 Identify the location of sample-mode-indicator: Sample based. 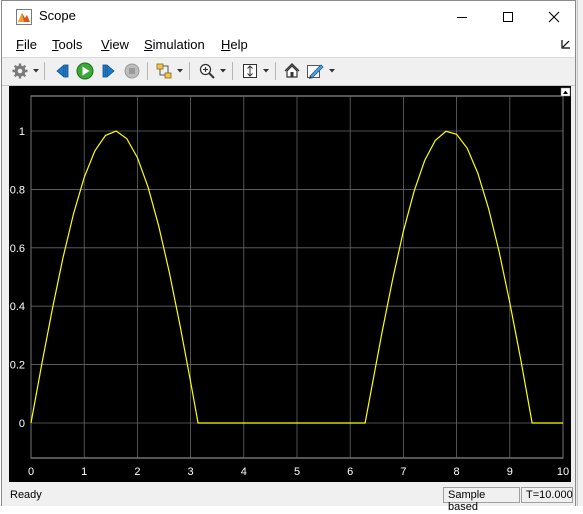
(481, 500).